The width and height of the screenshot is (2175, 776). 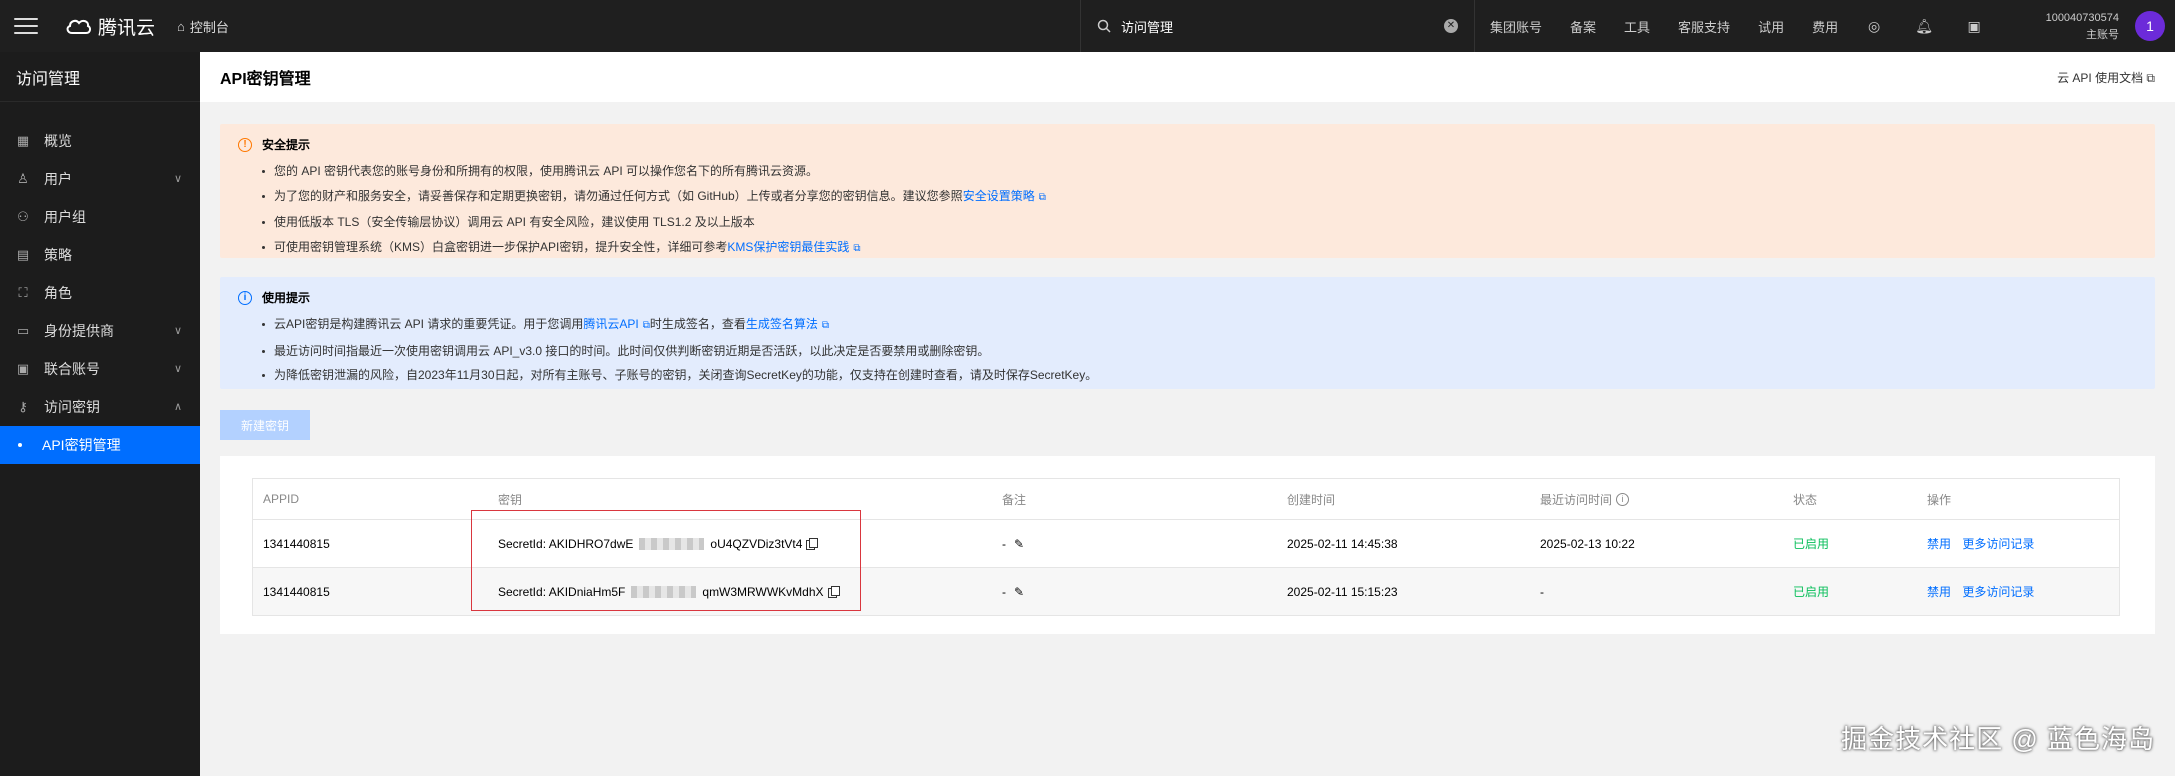 I want to click on usage-tip-title: 使用提示, so click(x=286, y=298).